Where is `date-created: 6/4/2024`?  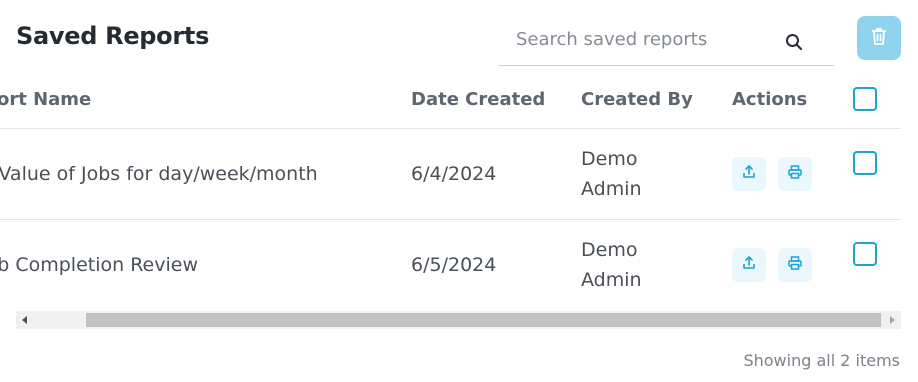 date-created: 6/4/2024 is located at coordinates (454, 174).